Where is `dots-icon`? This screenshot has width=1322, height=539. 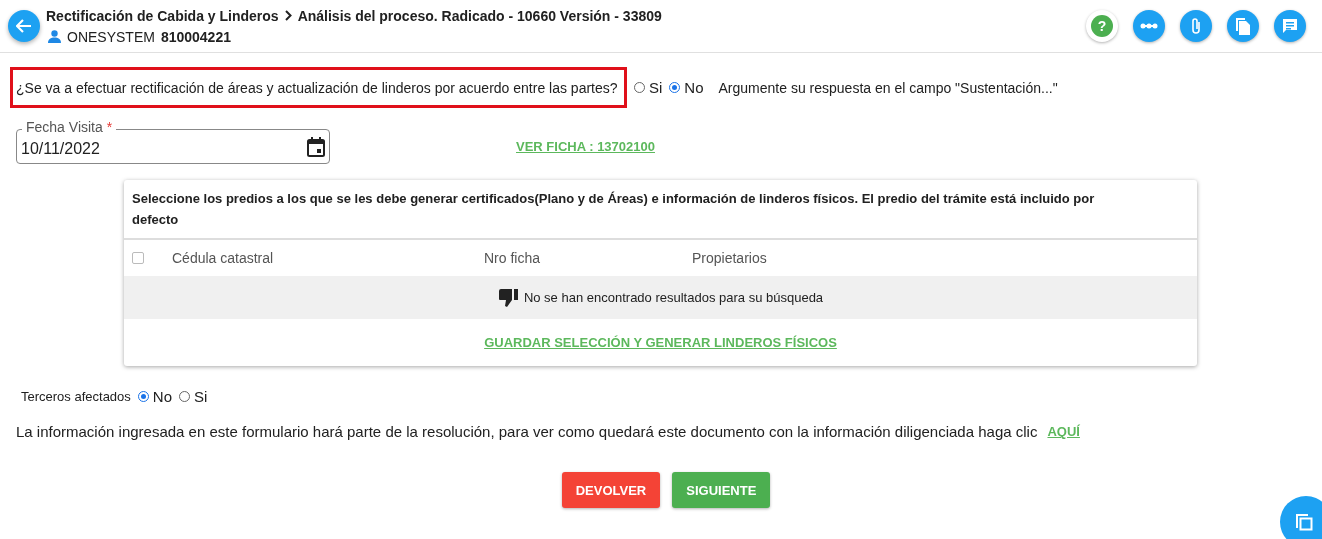 dots-icon is located at coordinates (1149, 26).